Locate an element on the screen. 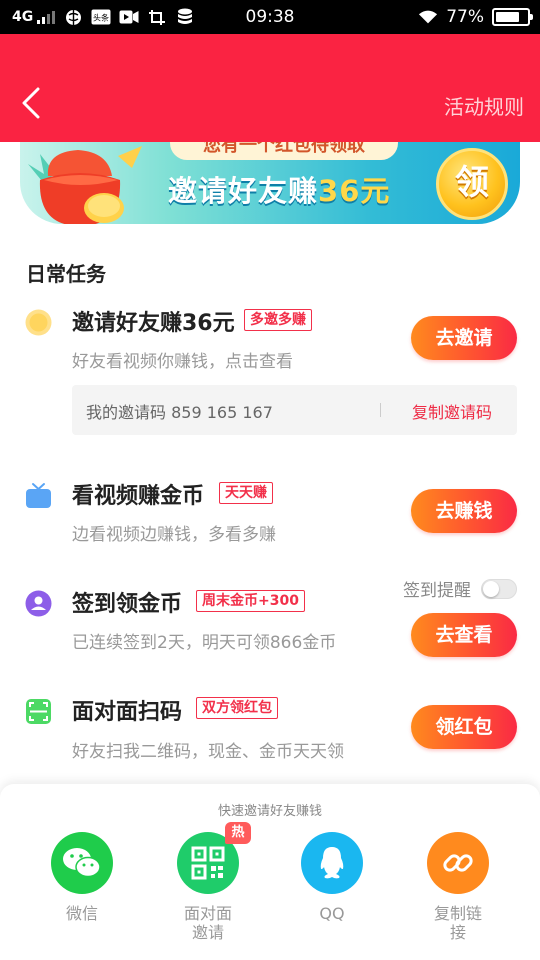  task-title: 看视频赚金币 is located at coordinates (138, 496).